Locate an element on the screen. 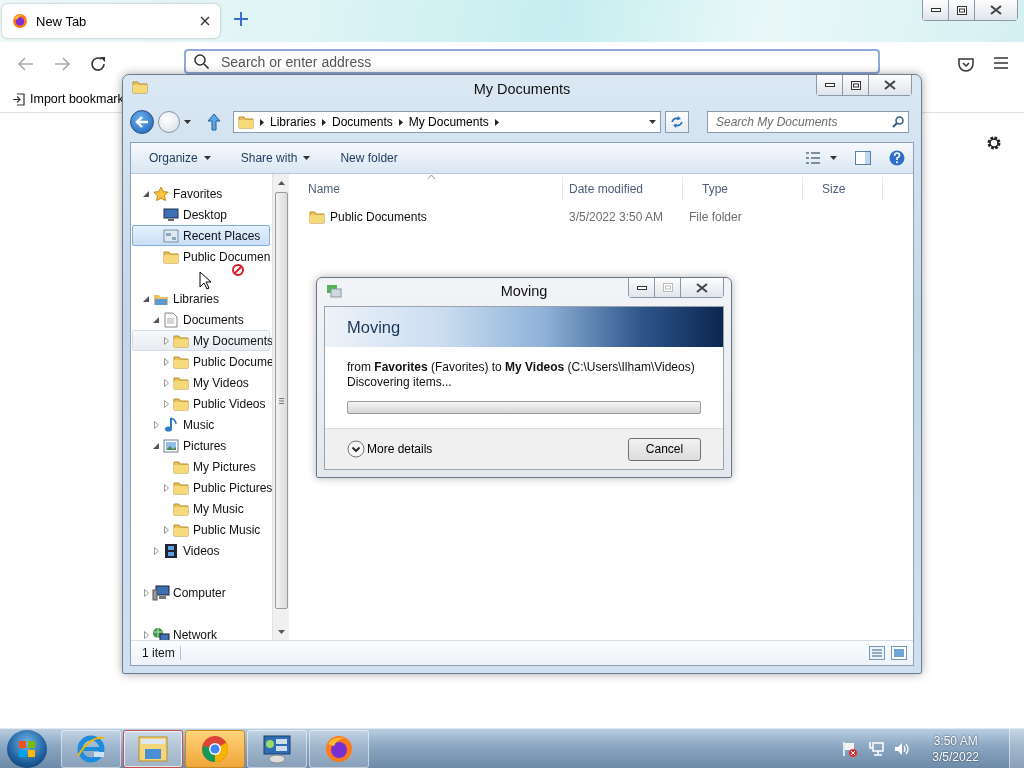 The width and height of the screenshot is (1024, 768). toolbar-button: New folder is located at coordinates (369, 158).